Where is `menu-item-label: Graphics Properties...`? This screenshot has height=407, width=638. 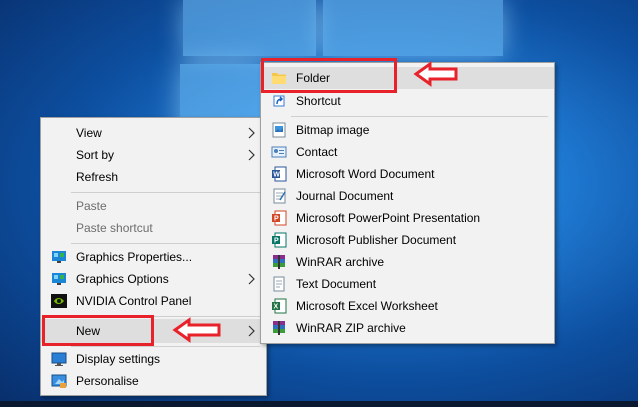 menu-item-label: Graphics Properties... is located at coordinates (134, 257).